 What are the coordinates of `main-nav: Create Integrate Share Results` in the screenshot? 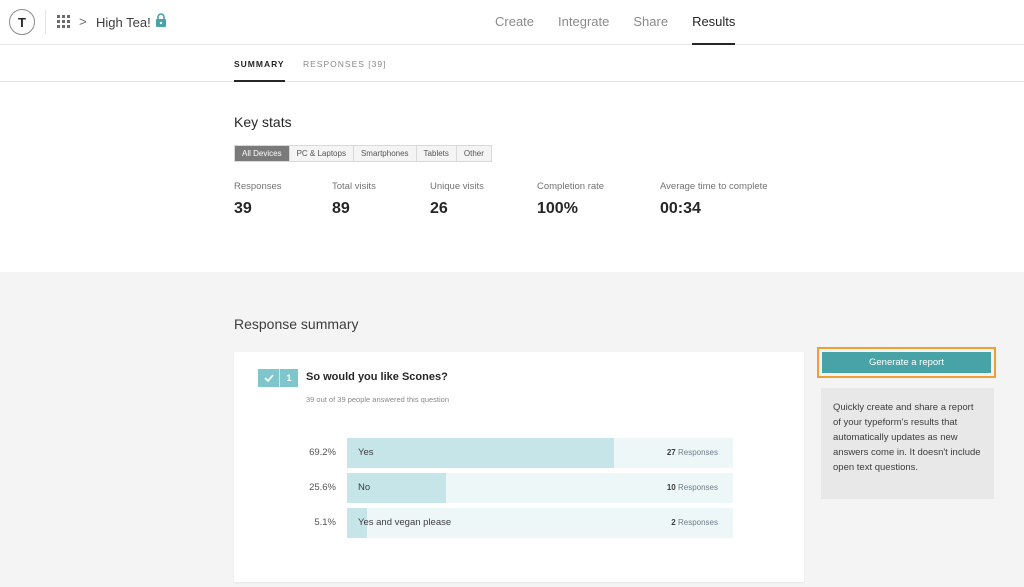 It's located at (627, 22).